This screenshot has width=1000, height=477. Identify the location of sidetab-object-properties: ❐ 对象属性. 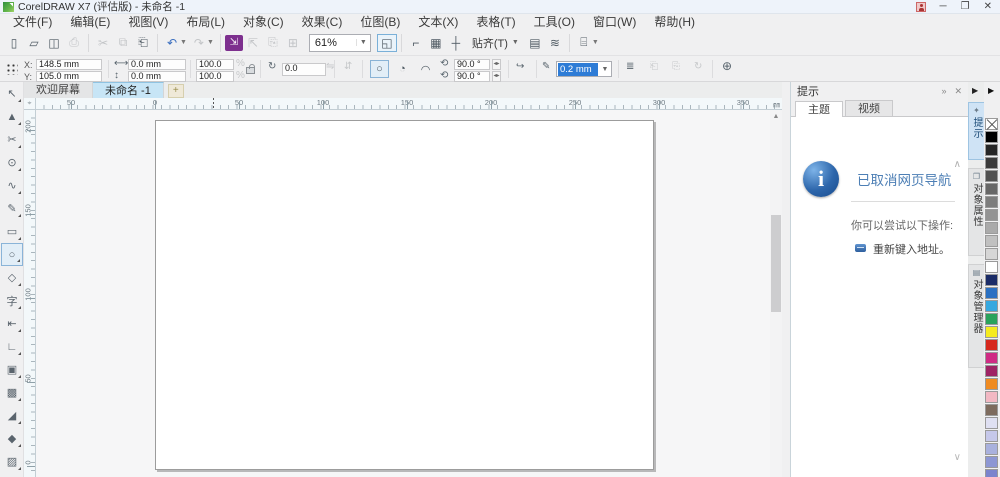
(976, 212).